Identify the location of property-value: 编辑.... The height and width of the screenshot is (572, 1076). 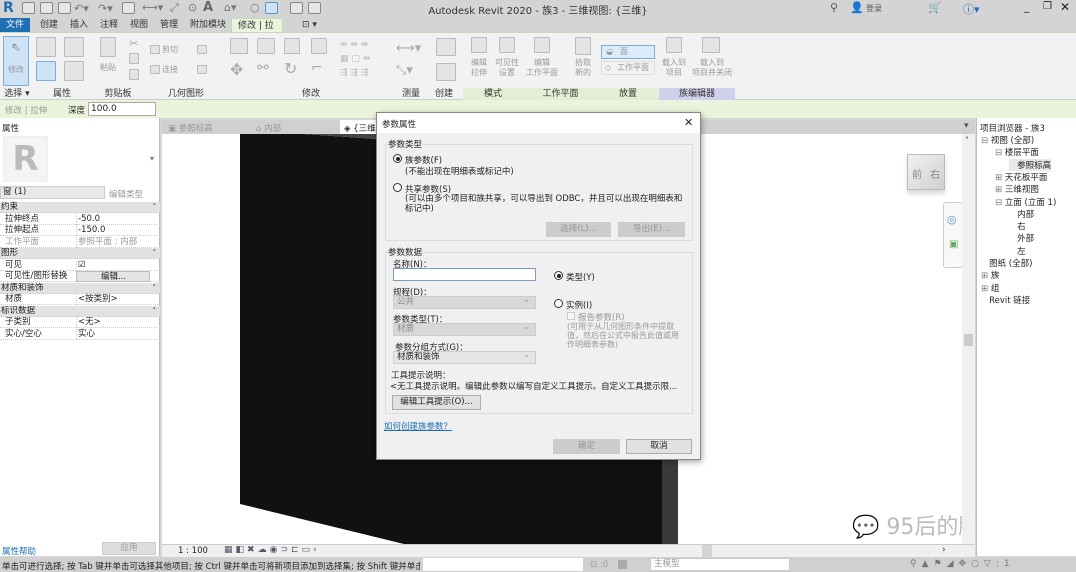
(113, 276).